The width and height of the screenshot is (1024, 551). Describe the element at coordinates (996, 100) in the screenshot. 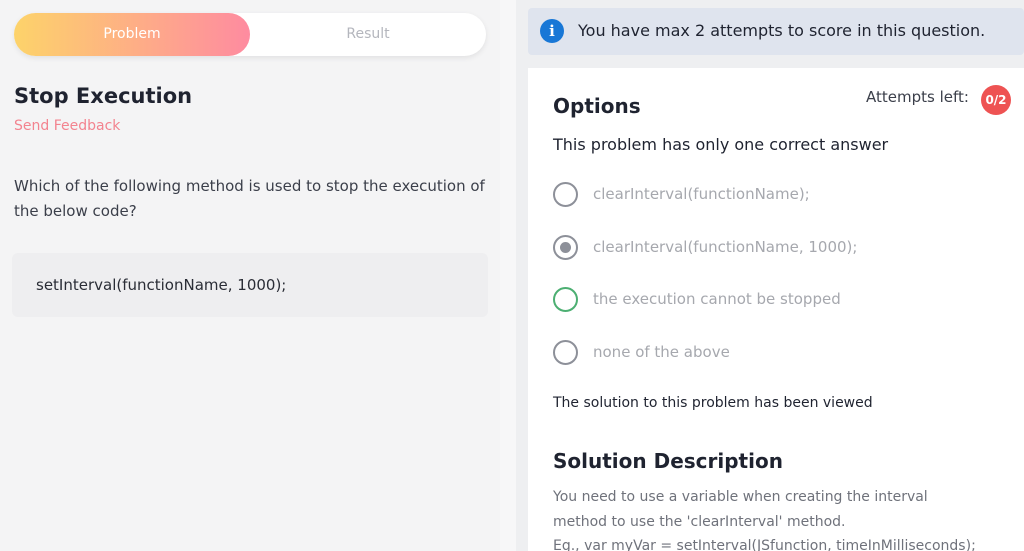

I see `attempts-badge: 0/2` at that location.